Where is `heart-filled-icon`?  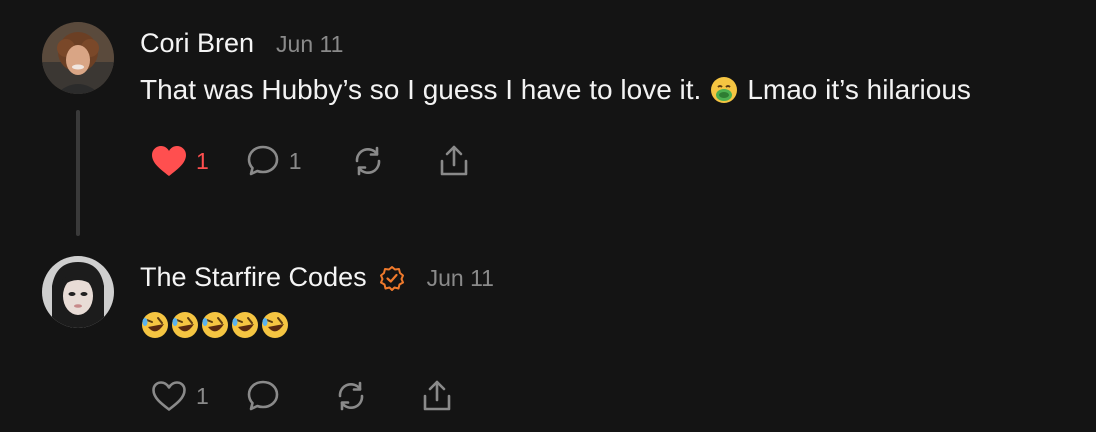 heart-filled-icon is located at coordinates (169, 161).